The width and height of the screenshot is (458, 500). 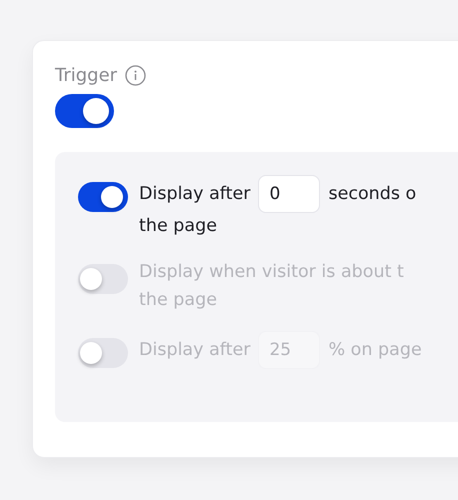 I want to click on option-text: % on page, so click(x=375, y=350).